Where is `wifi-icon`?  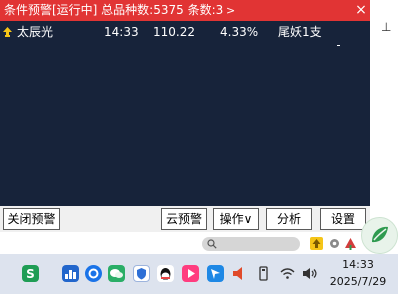
wifi-icon is located at coordinates (287, 273).